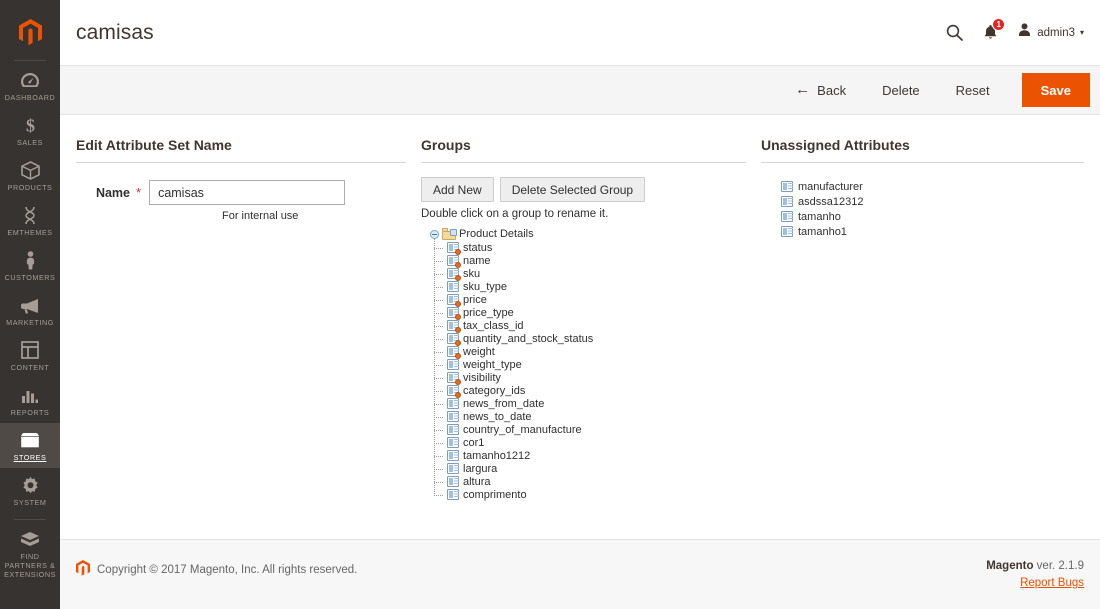  Describe the element at coordinates (922, 231) in the screenshot. I see `unassigned-attribute-item: tamanho1` at that location.